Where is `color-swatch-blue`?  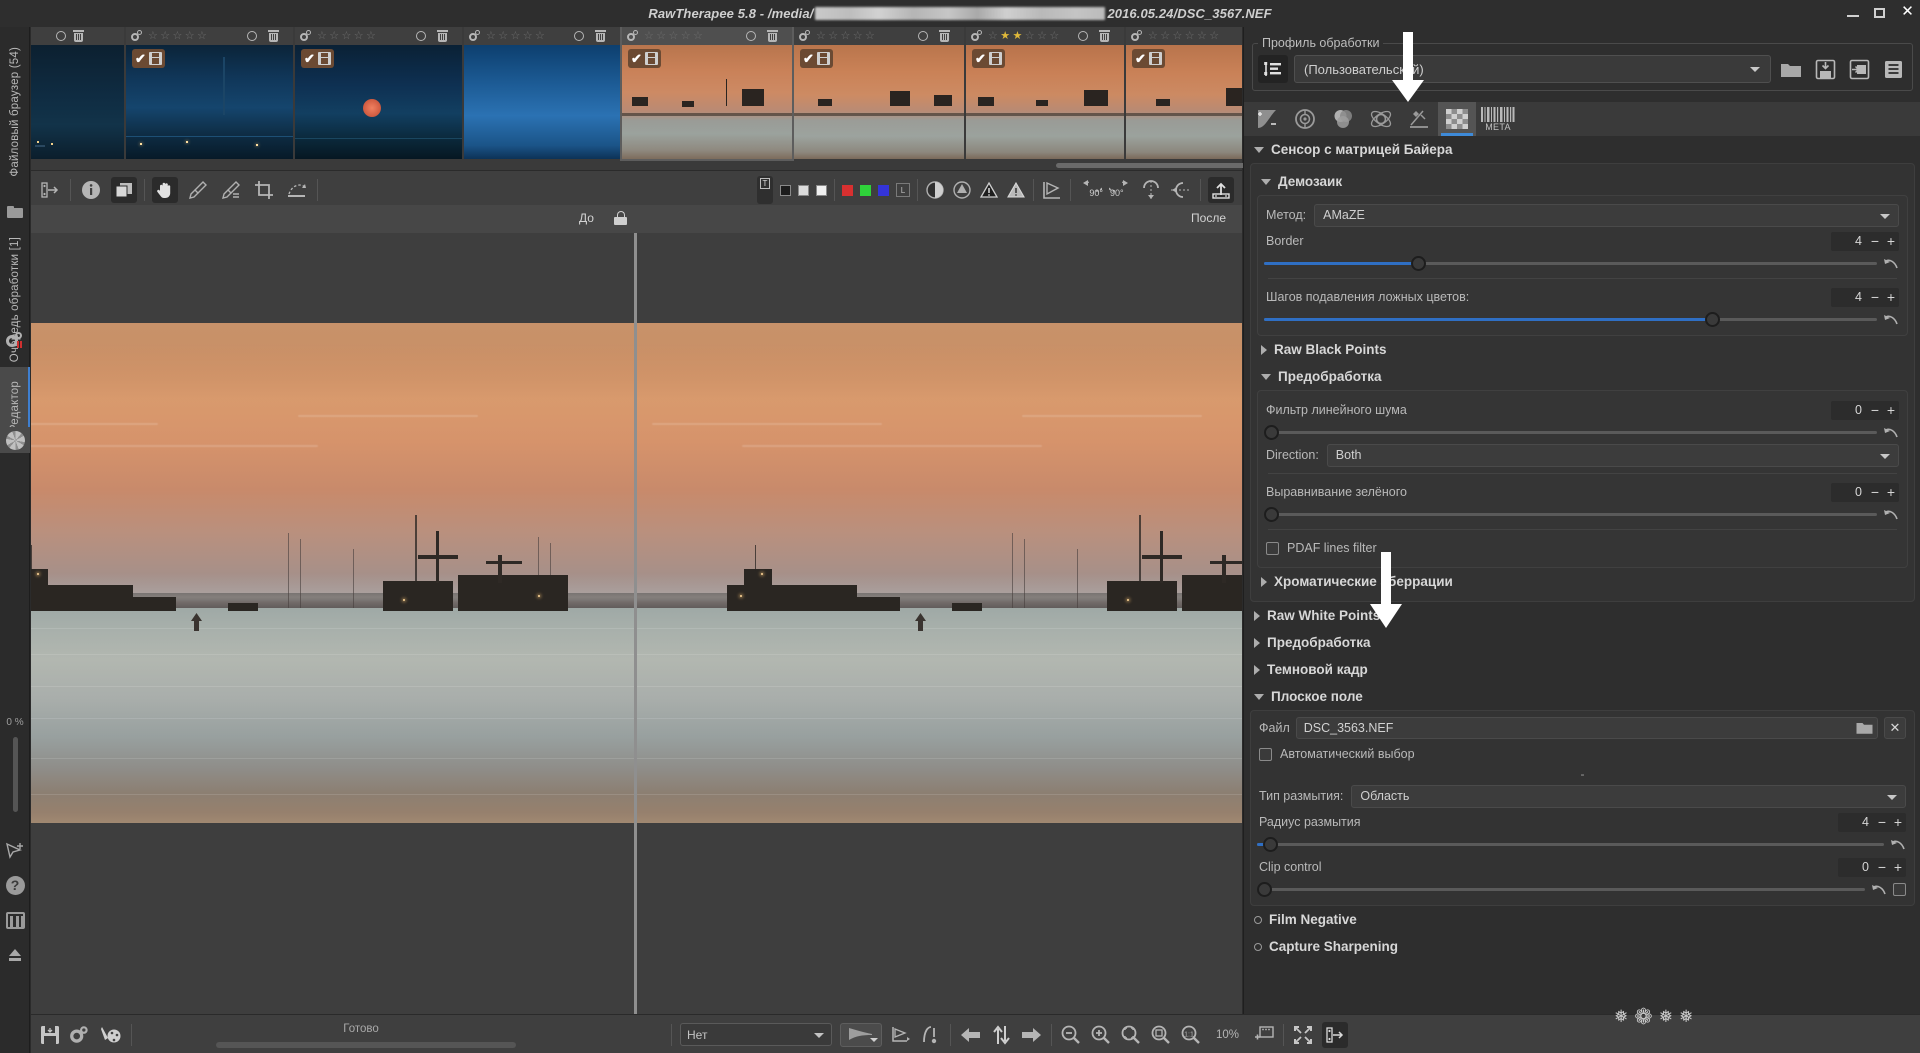
color-swatch-blue is located at coordinates (883, 190).